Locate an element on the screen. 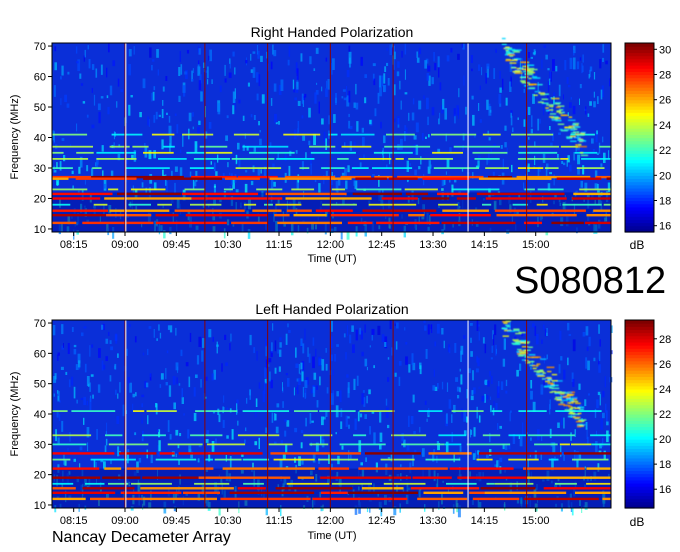 The width and height of the screenshot is (680, 552). left-frequency-axis: 10 20 30 40 50 60 70 is located at coordinates (43, 415).